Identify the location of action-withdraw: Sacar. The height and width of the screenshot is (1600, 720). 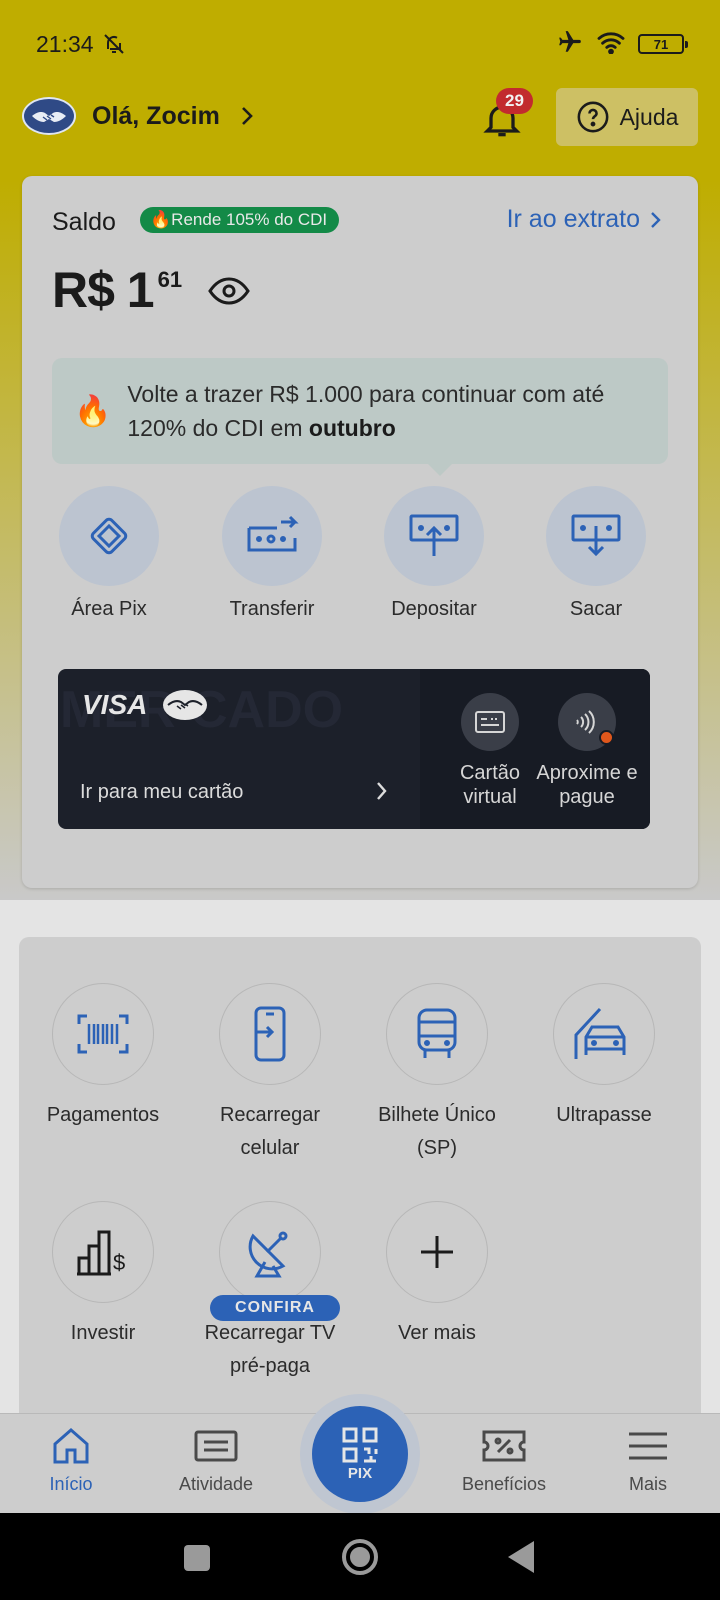
(596, 553).